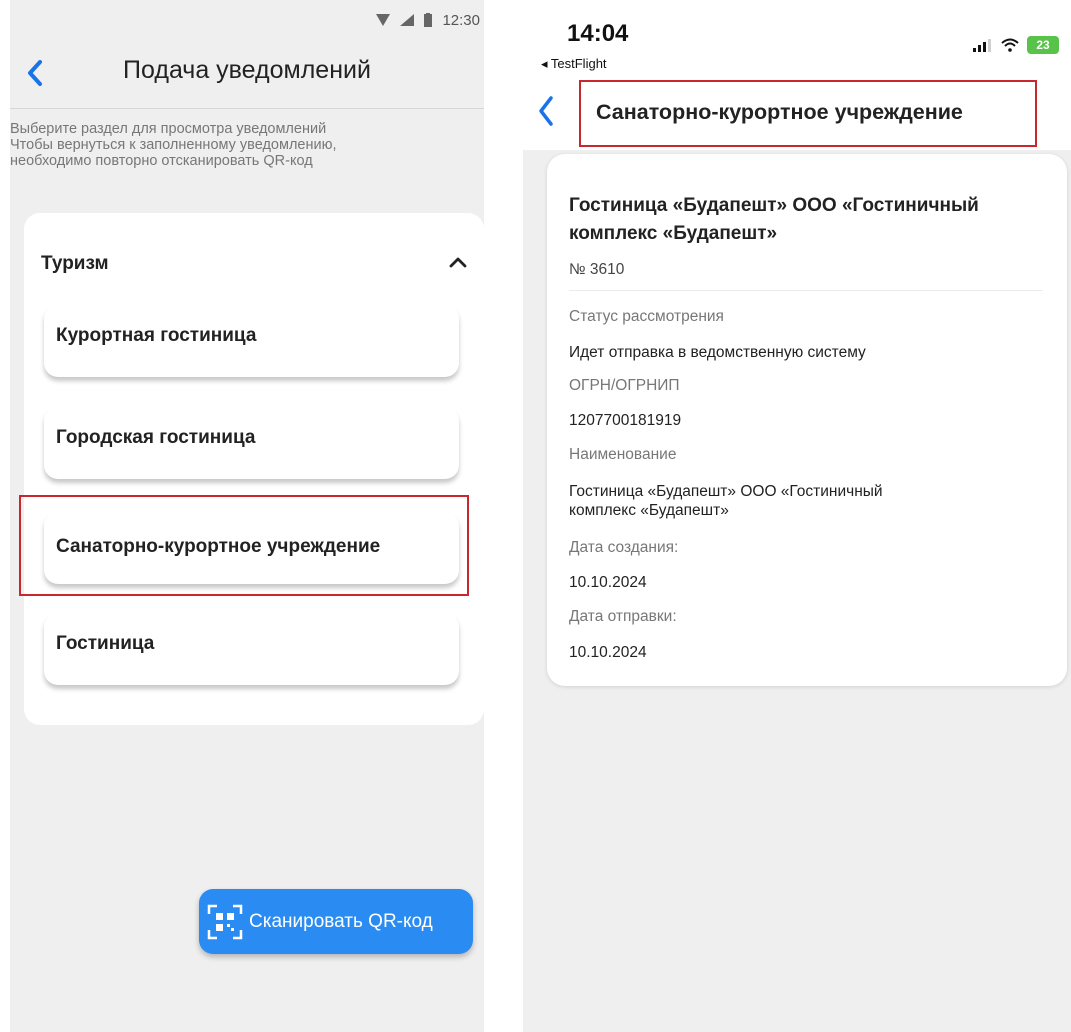 Image resolution: width=1071 pixels, height=1032 pixels. Describe the element at coordinates (156, 335) in the screenshot. I see `category-item-label: Курортная гостиница` at that location.